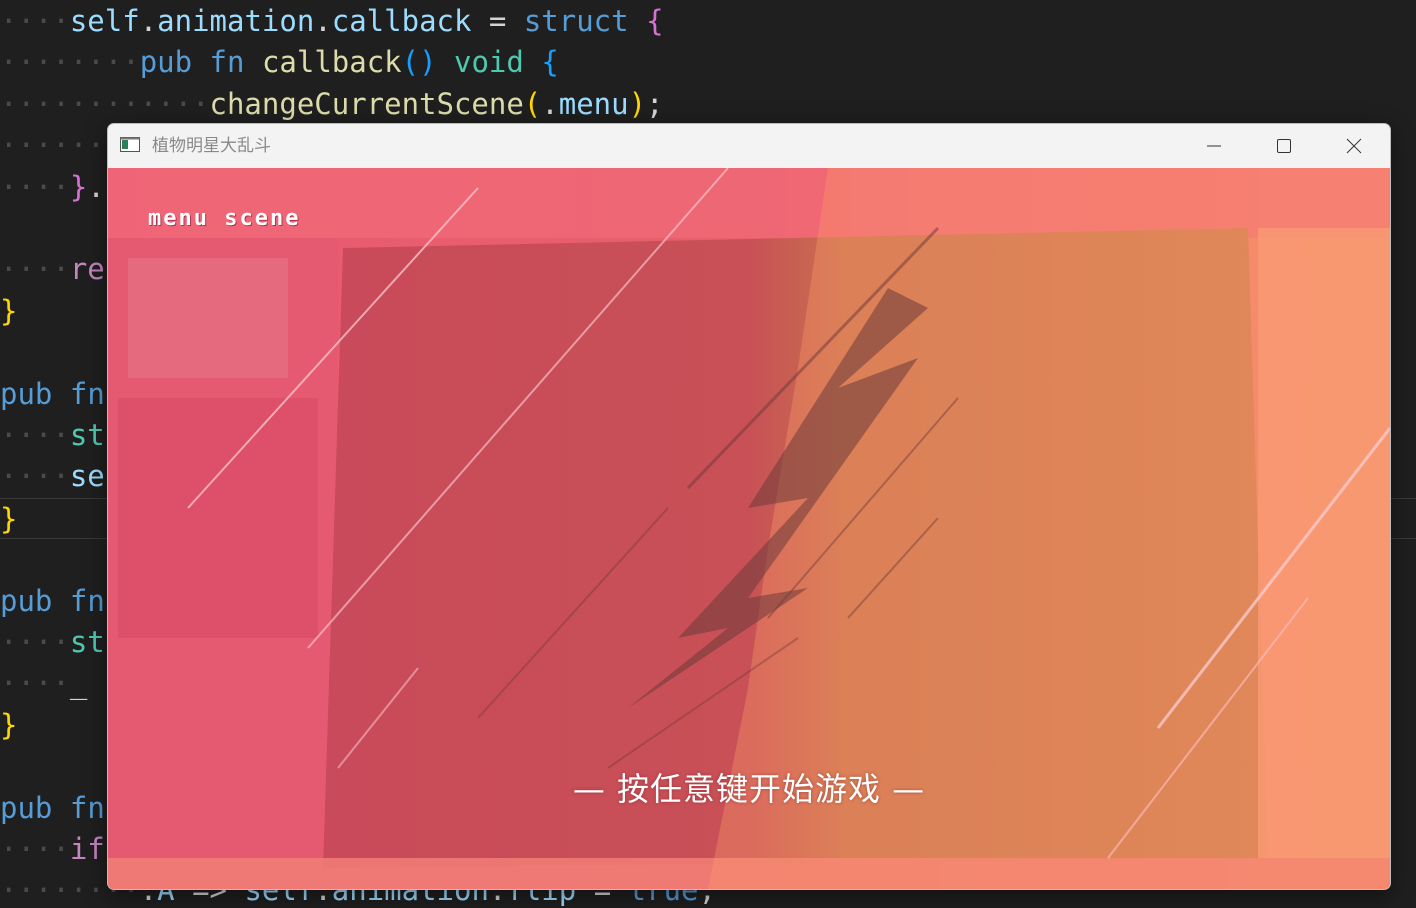 This screenshot has height=908, width=1416. I want to click on code-line: ····self.animation.callback = struct {, so click(708, 21).